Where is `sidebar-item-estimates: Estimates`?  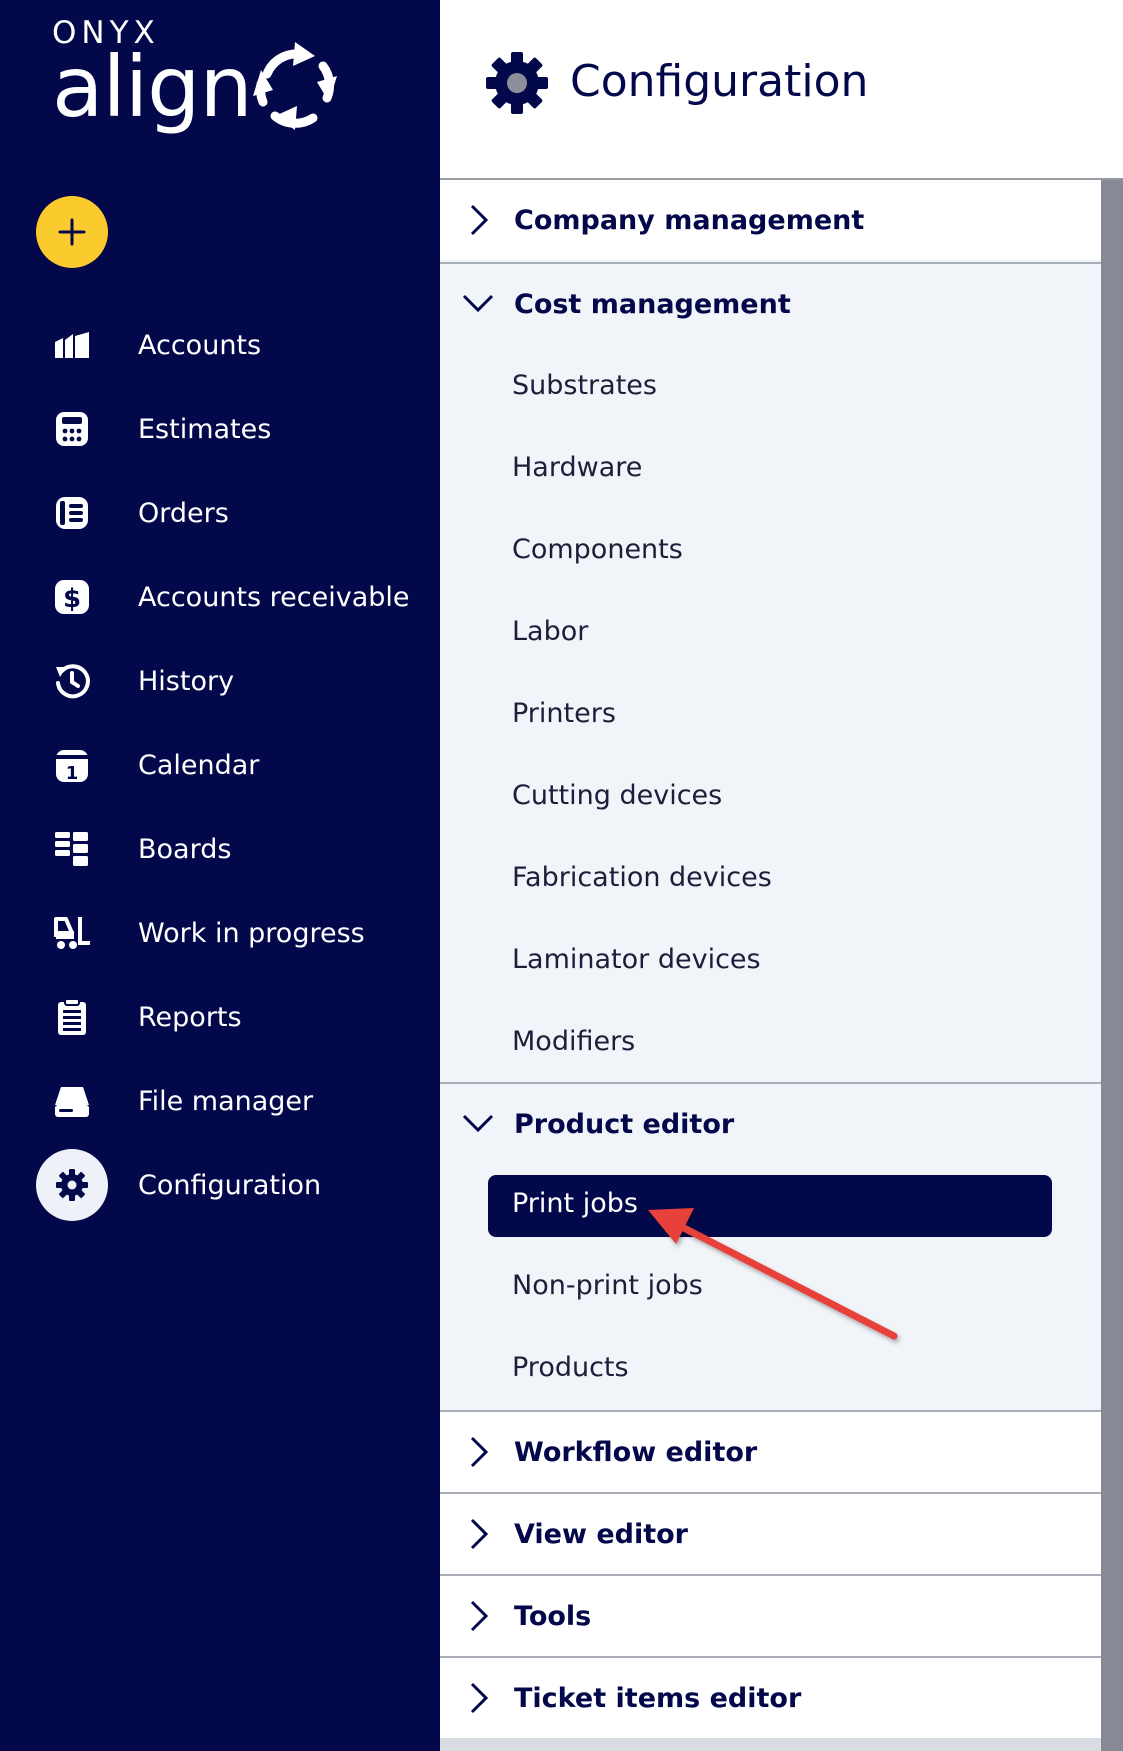 sidebar-item-estimates: Estimates is located at coordinates (220, 429).